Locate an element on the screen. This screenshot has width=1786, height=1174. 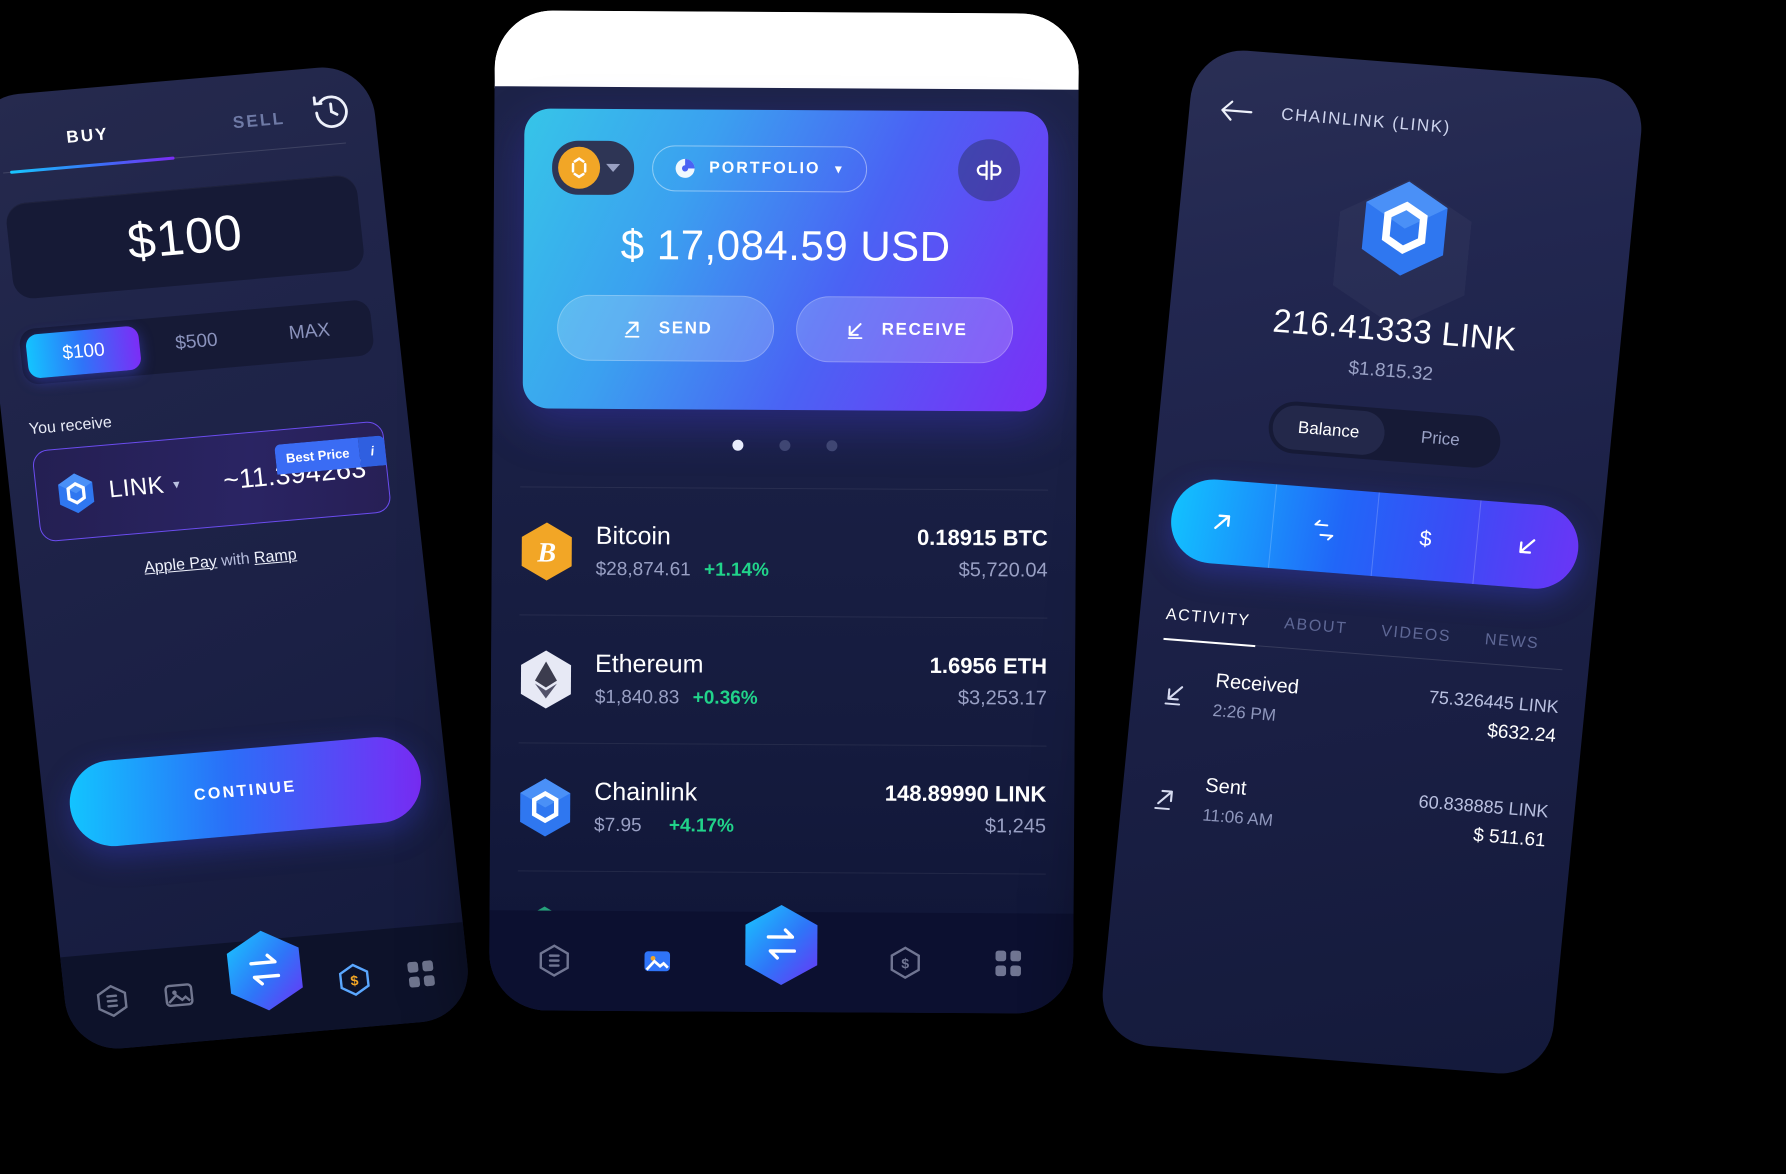
quick-amount-max: MAX is located at coordinates (310, 333).